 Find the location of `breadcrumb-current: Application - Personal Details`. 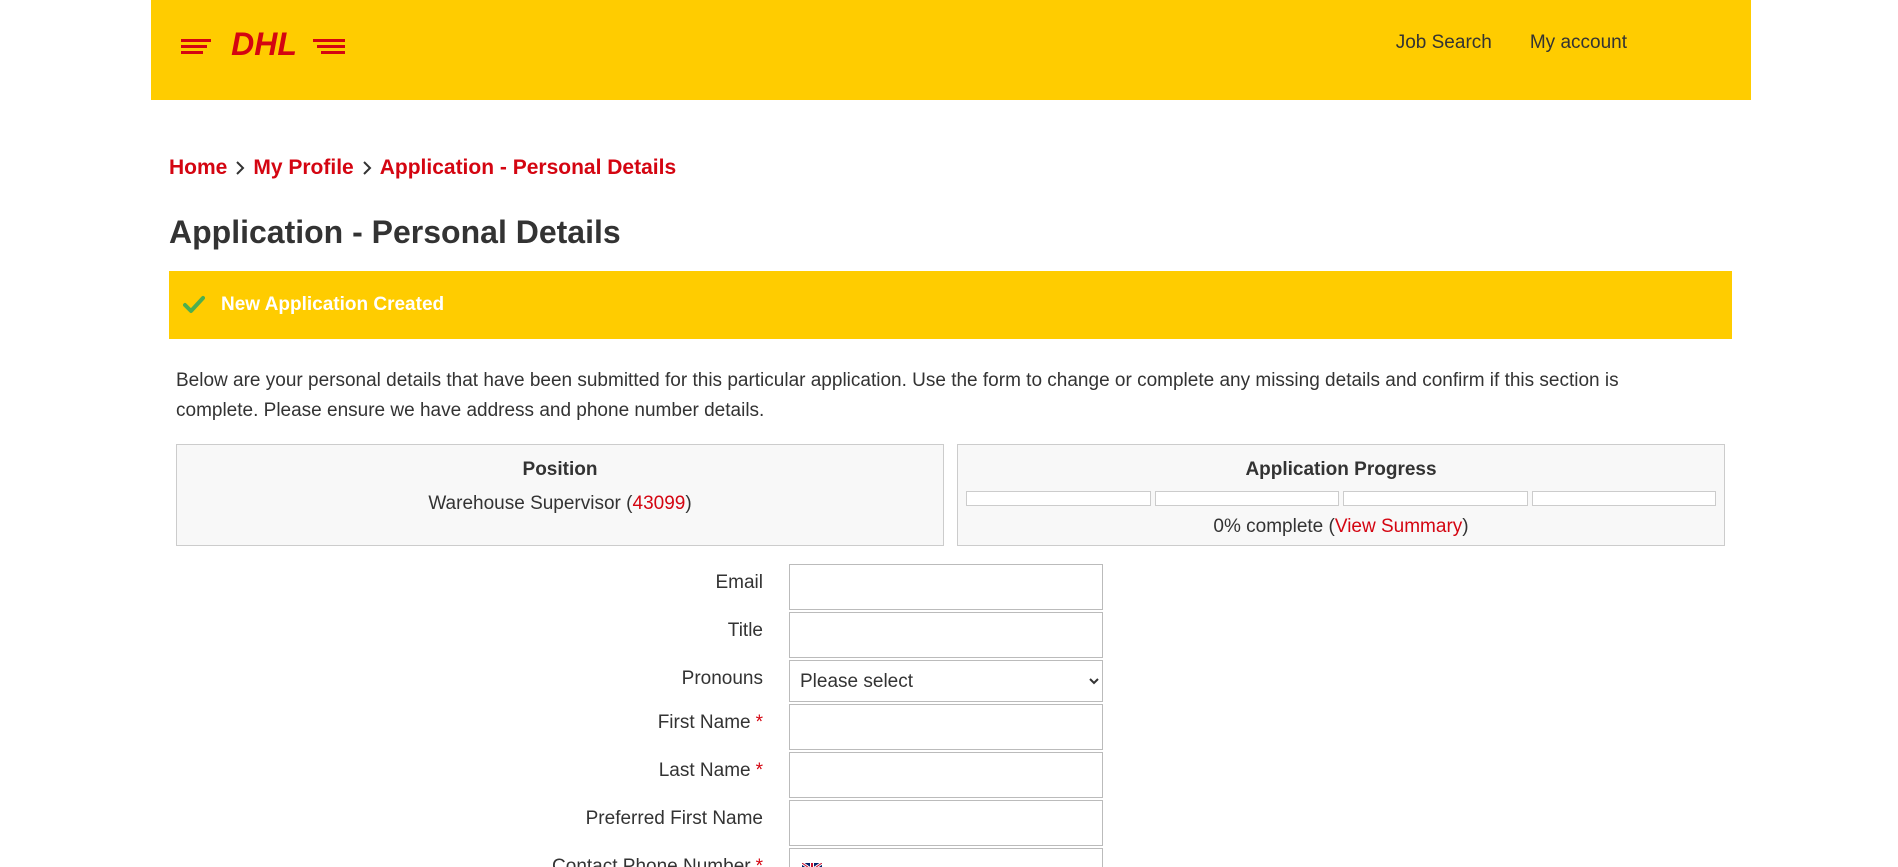

breadcrumb-current: Application - Personal Details is located at coordinates (528, 168).